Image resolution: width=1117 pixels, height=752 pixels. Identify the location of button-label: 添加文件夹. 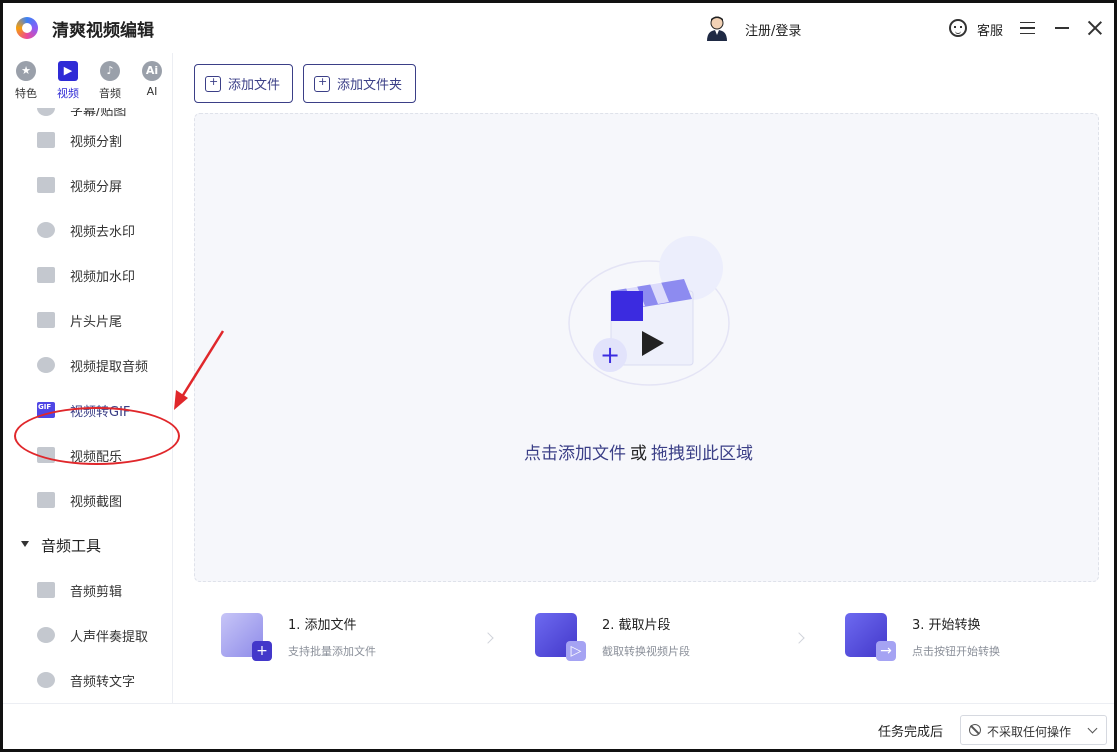
(370, 85).